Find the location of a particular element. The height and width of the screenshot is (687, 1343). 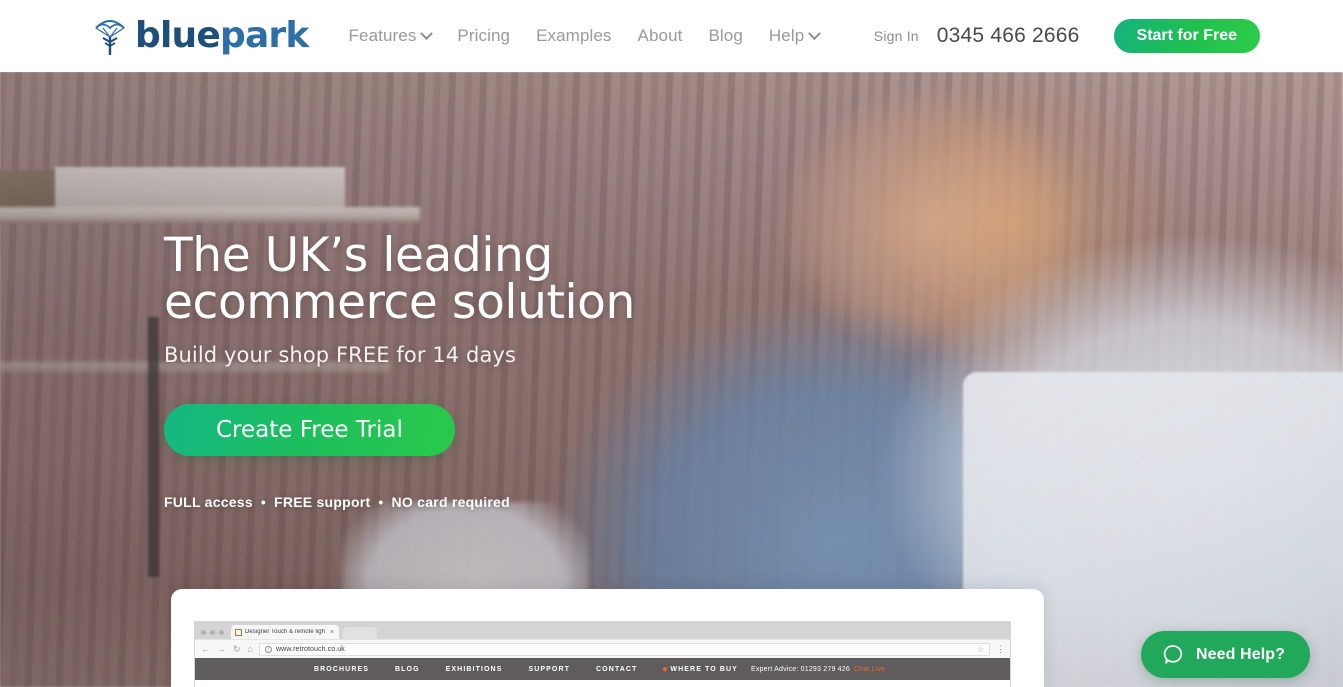

browser-nav-icons: ← → ↻ ⌂ is located at coordinates (227, 649).